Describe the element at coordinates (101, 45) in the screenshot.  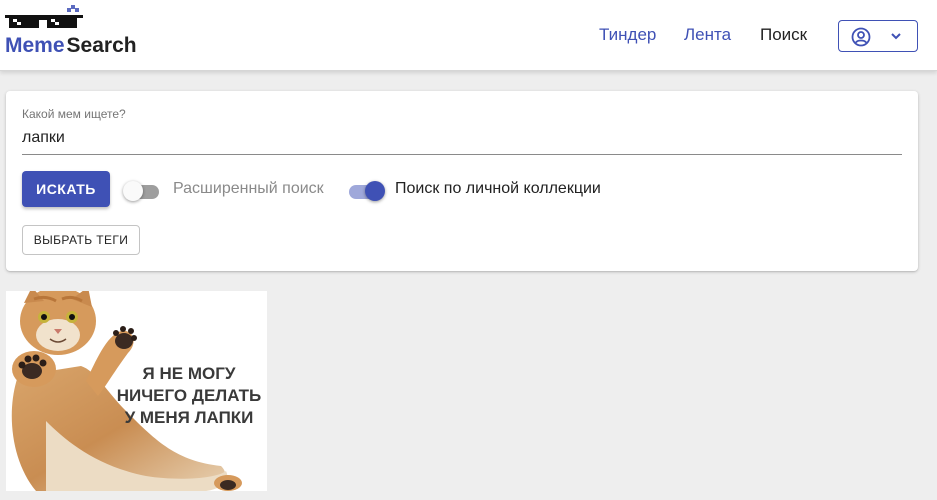
I see `logo-search: Search` at that location.